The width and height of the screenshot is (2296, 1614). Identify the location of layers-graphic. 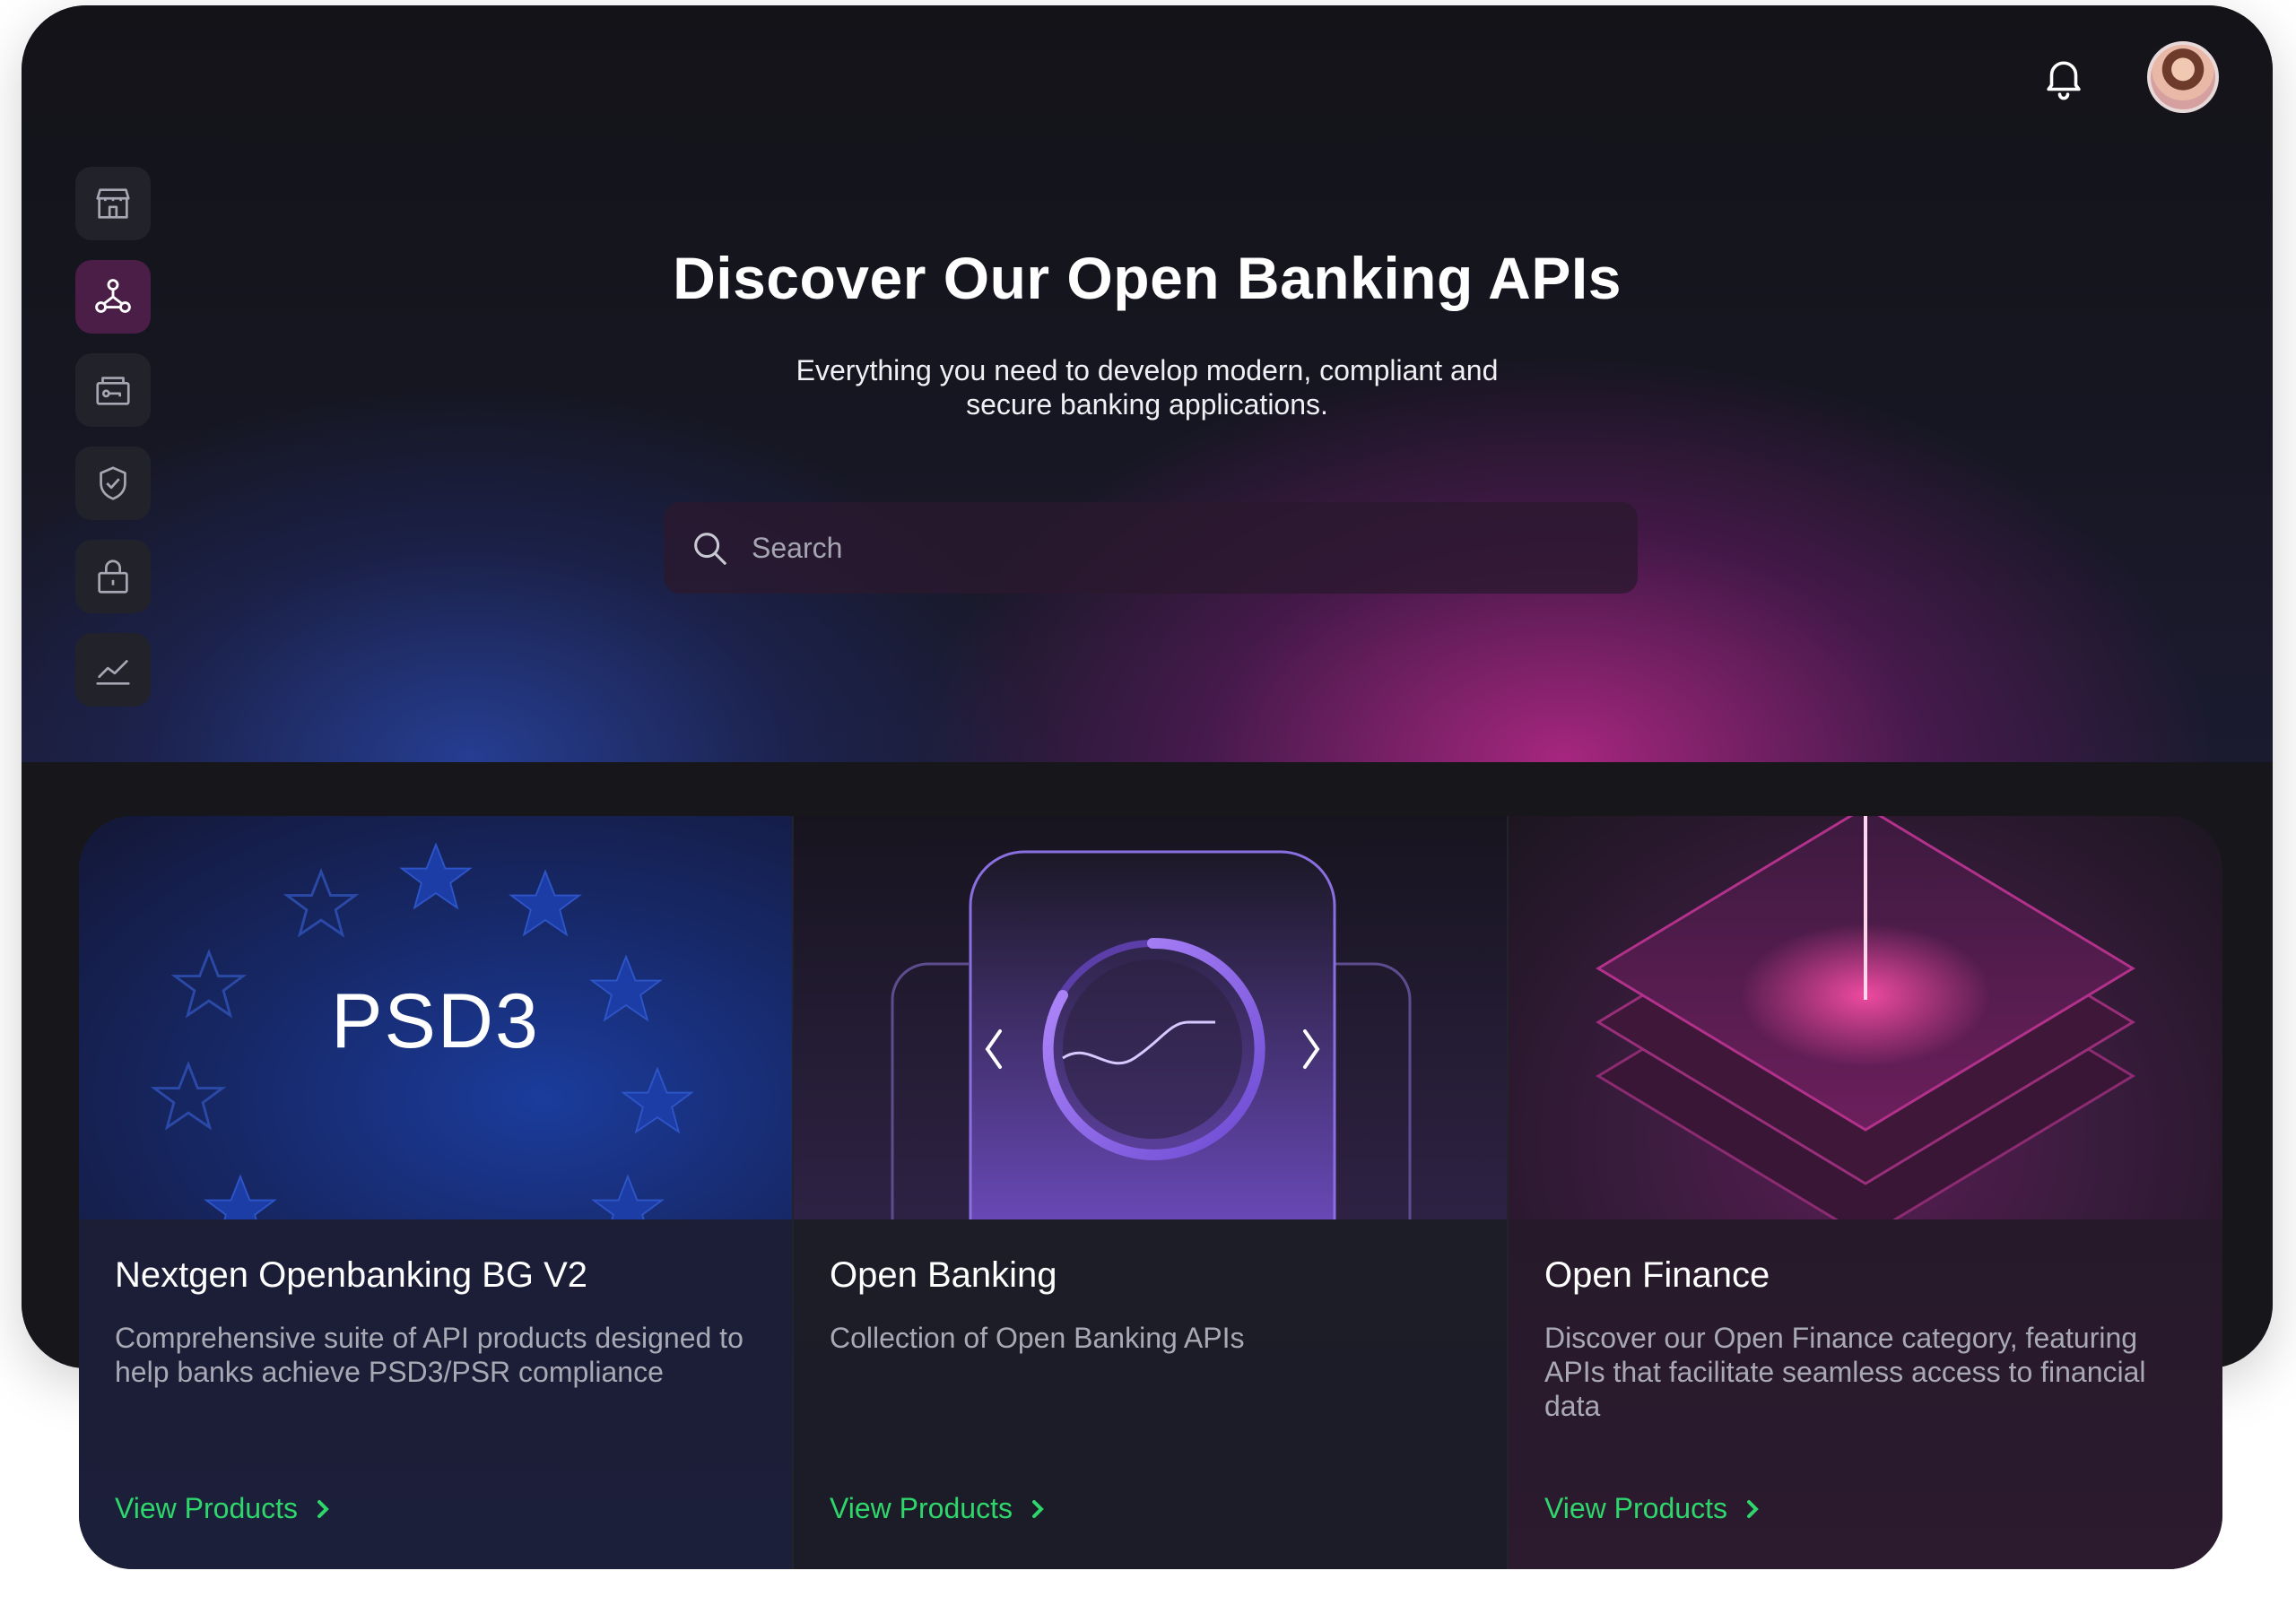
(1865, 1017).